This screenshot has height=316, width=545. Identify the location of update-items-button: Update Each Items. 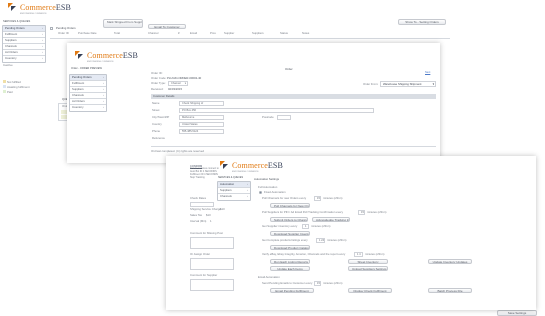
(290, 268).